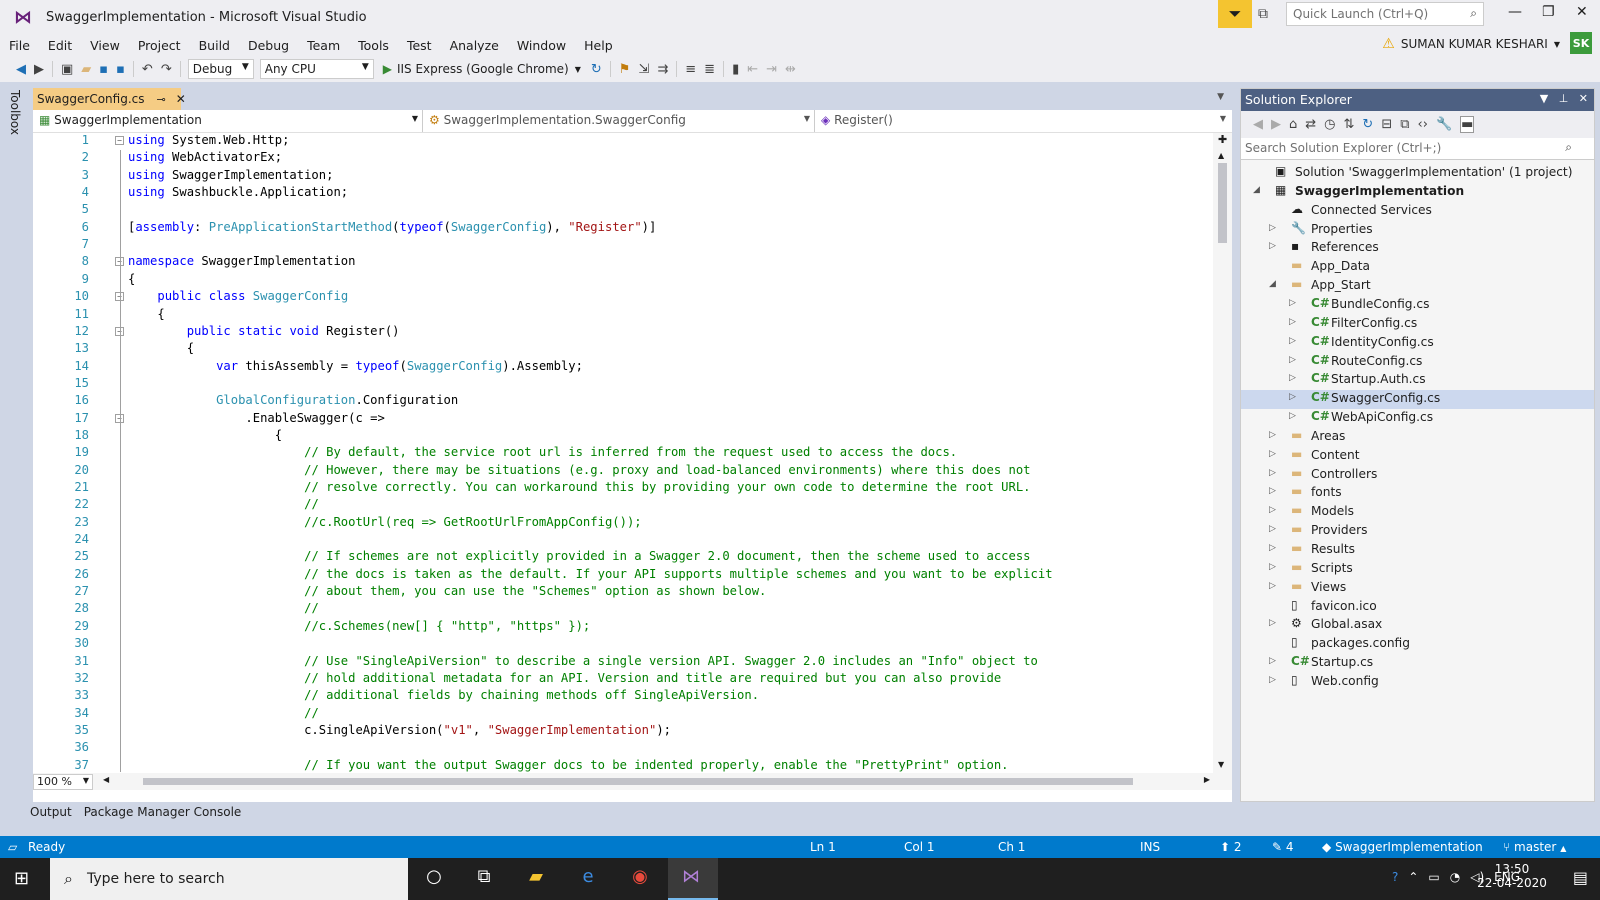 This screenshot has height=900, width=1600. What do you see at coordinates (623, 210) in the screenshot?
I see `code-line: 5` at bounding box center [623, 210].